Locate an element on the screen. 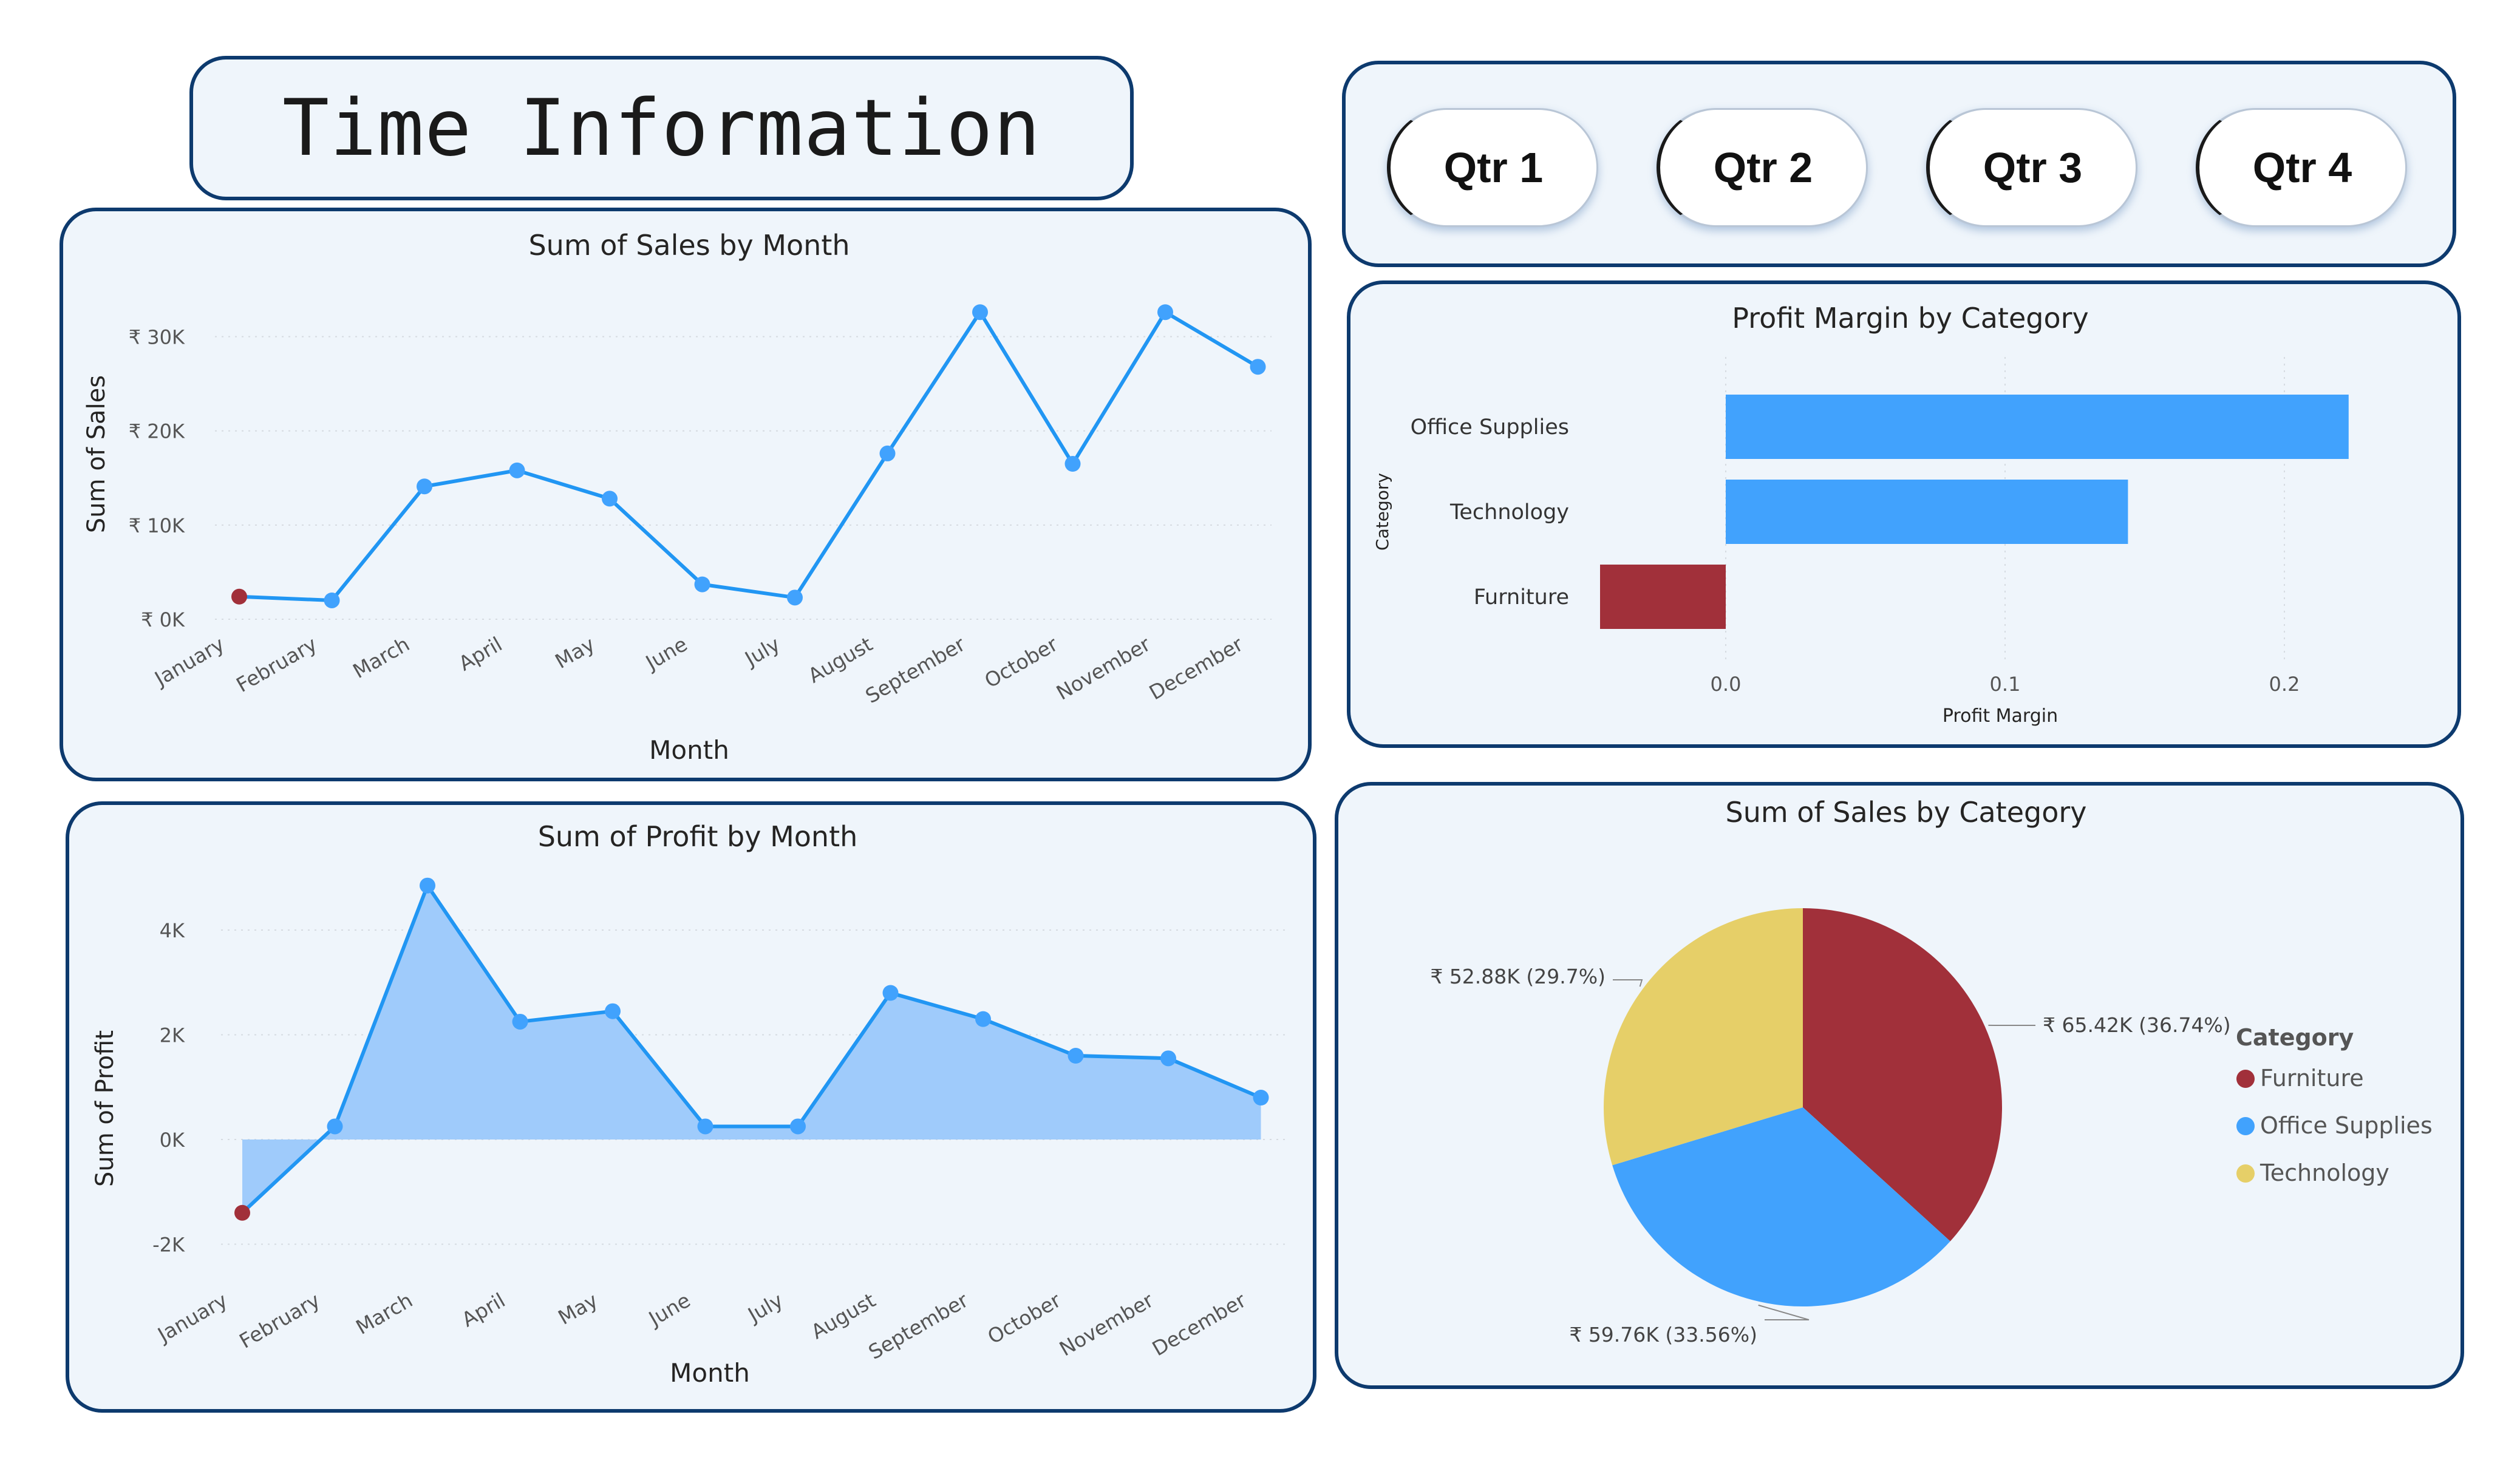  x-axis-title: Profit Margin is located at coordinates (2000, 716).